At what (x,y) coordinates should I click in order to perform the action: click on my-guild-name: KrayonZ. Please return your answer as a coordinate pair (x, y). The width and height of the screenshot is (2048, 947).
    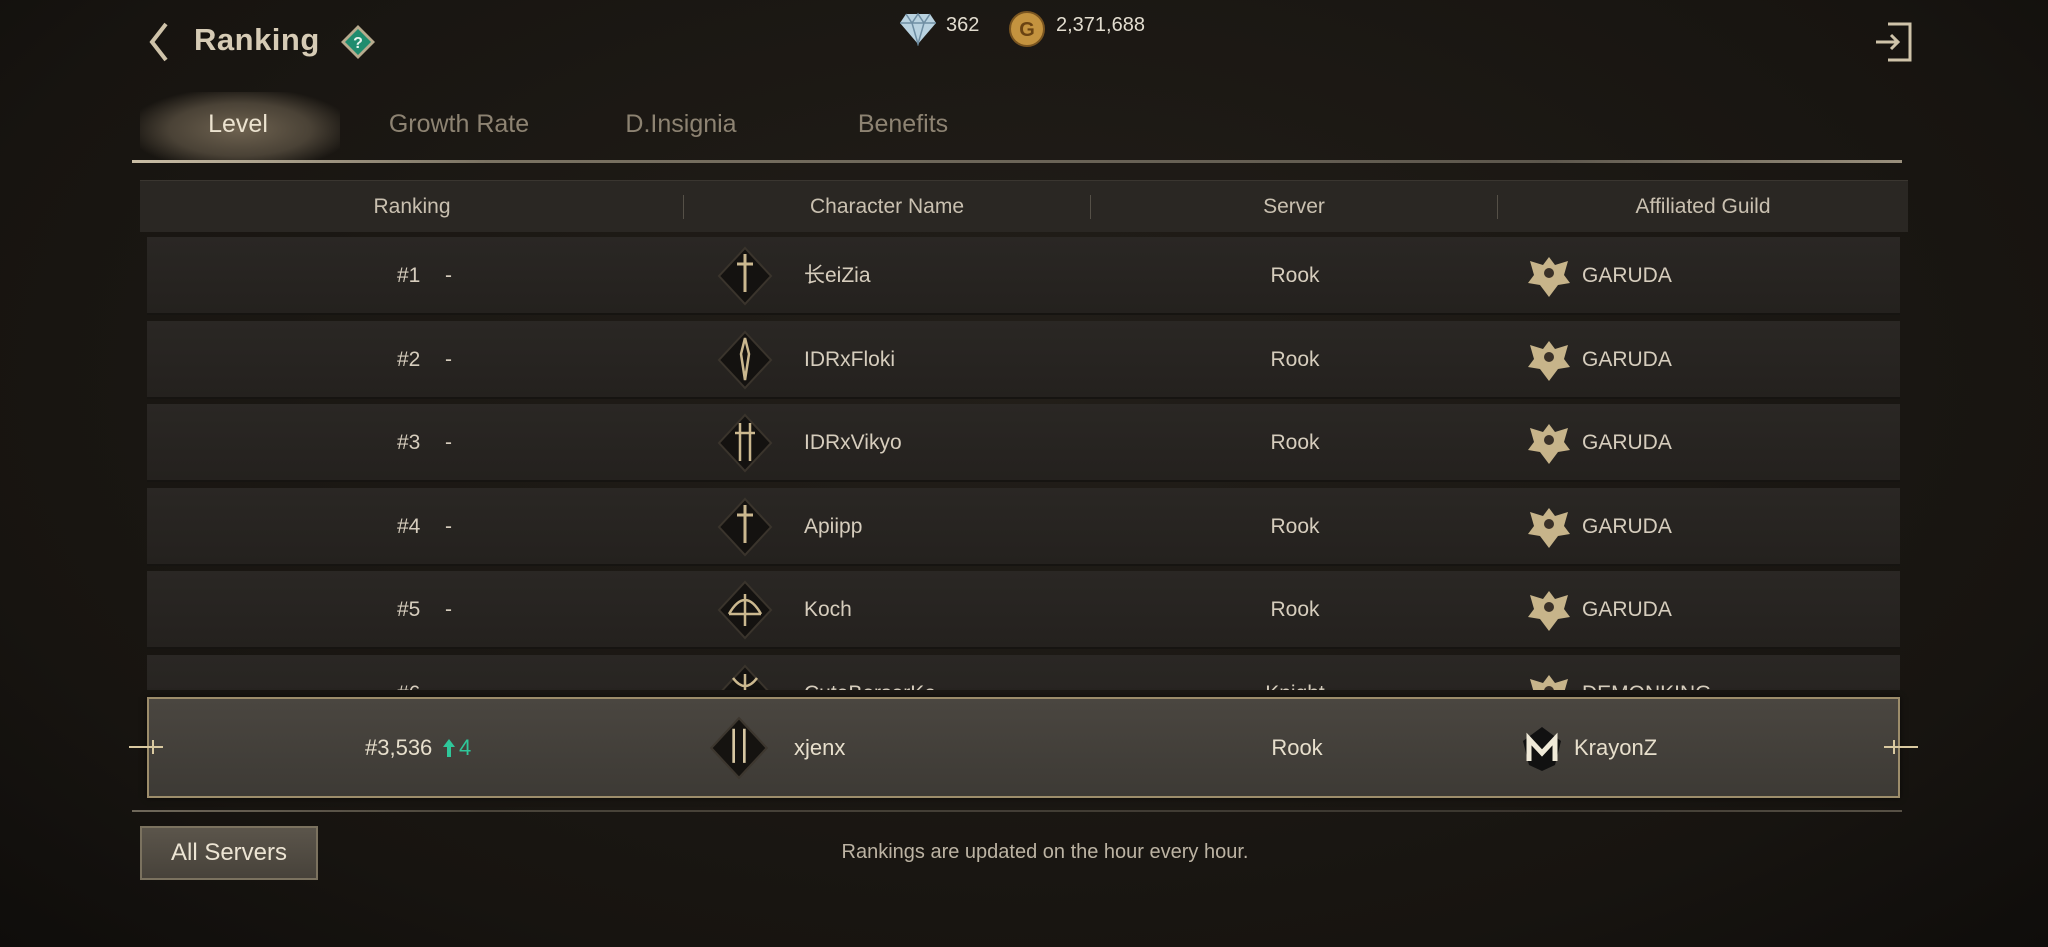
    Looking at the image, I should click on (1616, 747).